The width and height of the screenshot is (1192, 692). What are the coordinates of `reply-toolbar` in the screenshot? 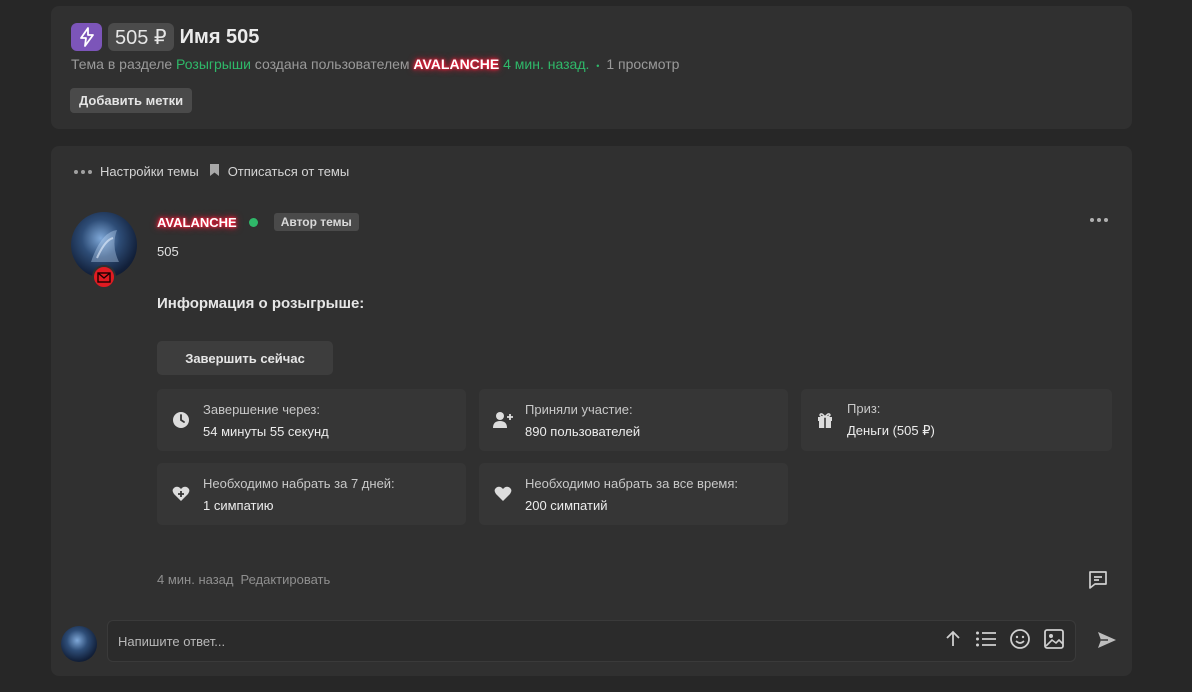 It's located at (1004, 641).